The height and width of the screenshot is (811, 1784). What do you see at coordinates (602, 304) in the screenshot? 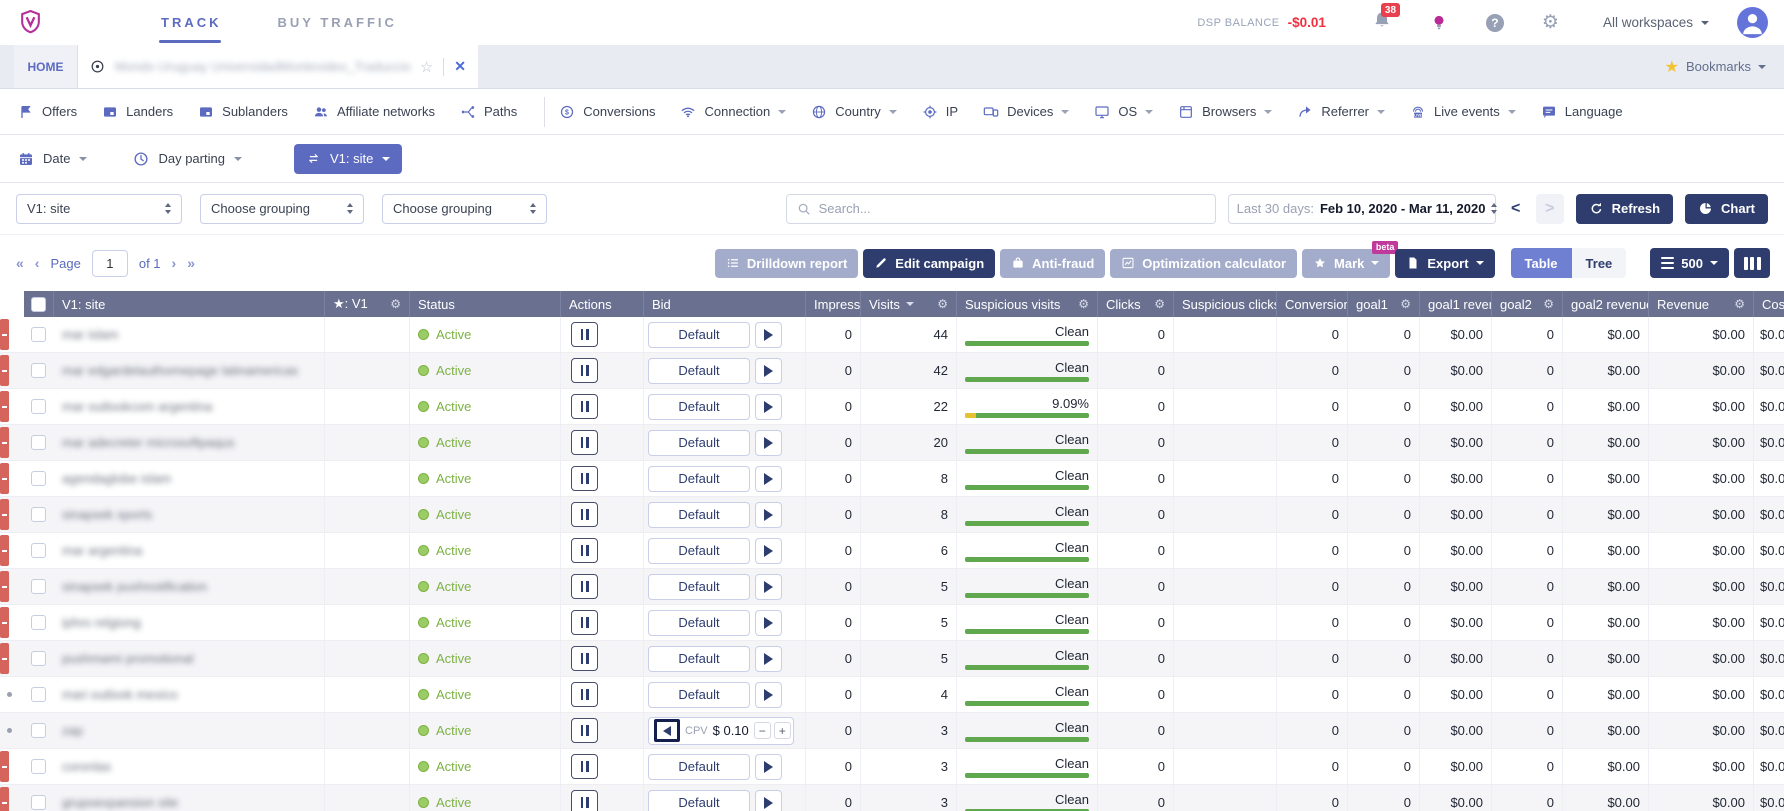
I see `column-header-actions: Actions` at bounding box center [602, 304].